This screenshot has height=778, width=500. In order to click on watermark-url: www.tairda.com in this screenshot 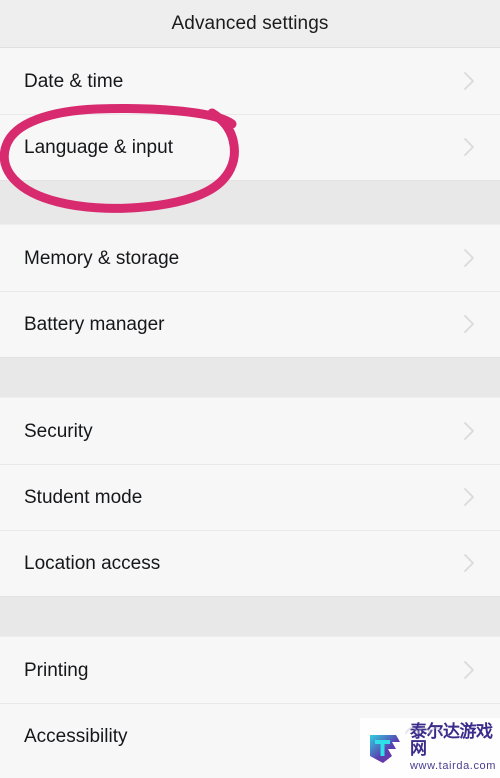, I will do `click(453, 766)`.